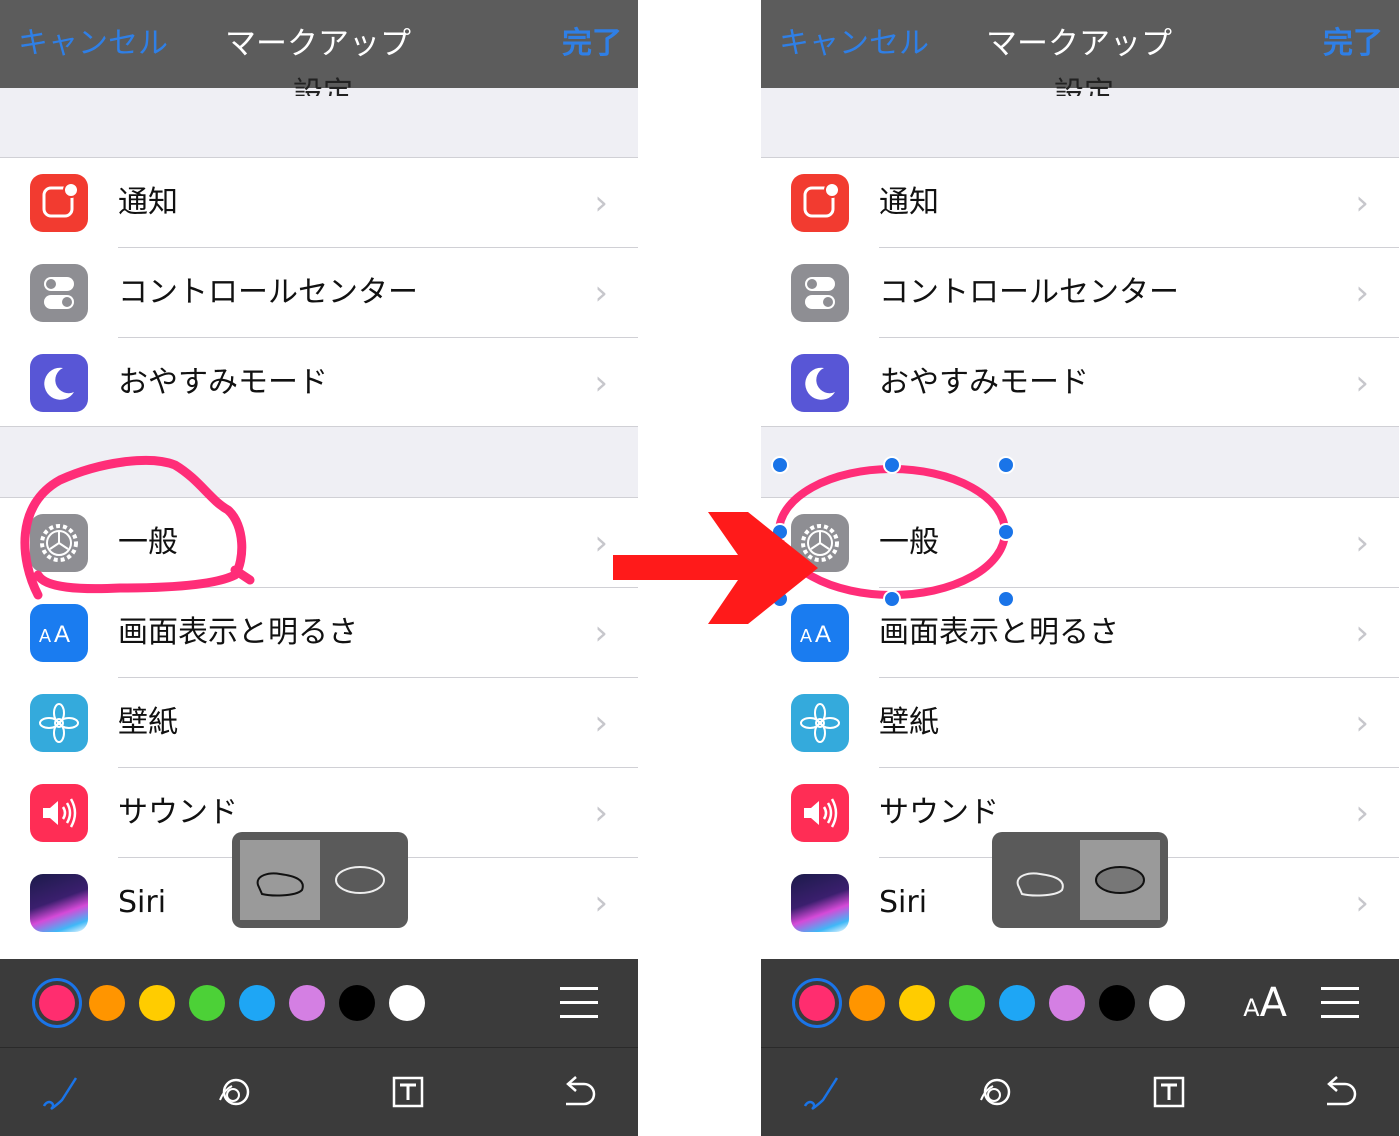 The height and width of the screenshot is (1136, 1400). What do you see at coordinates (1273, 1003) in the screenshot?
I see `text-size-large-glyph: A` at bounding box center [1273, 1003].